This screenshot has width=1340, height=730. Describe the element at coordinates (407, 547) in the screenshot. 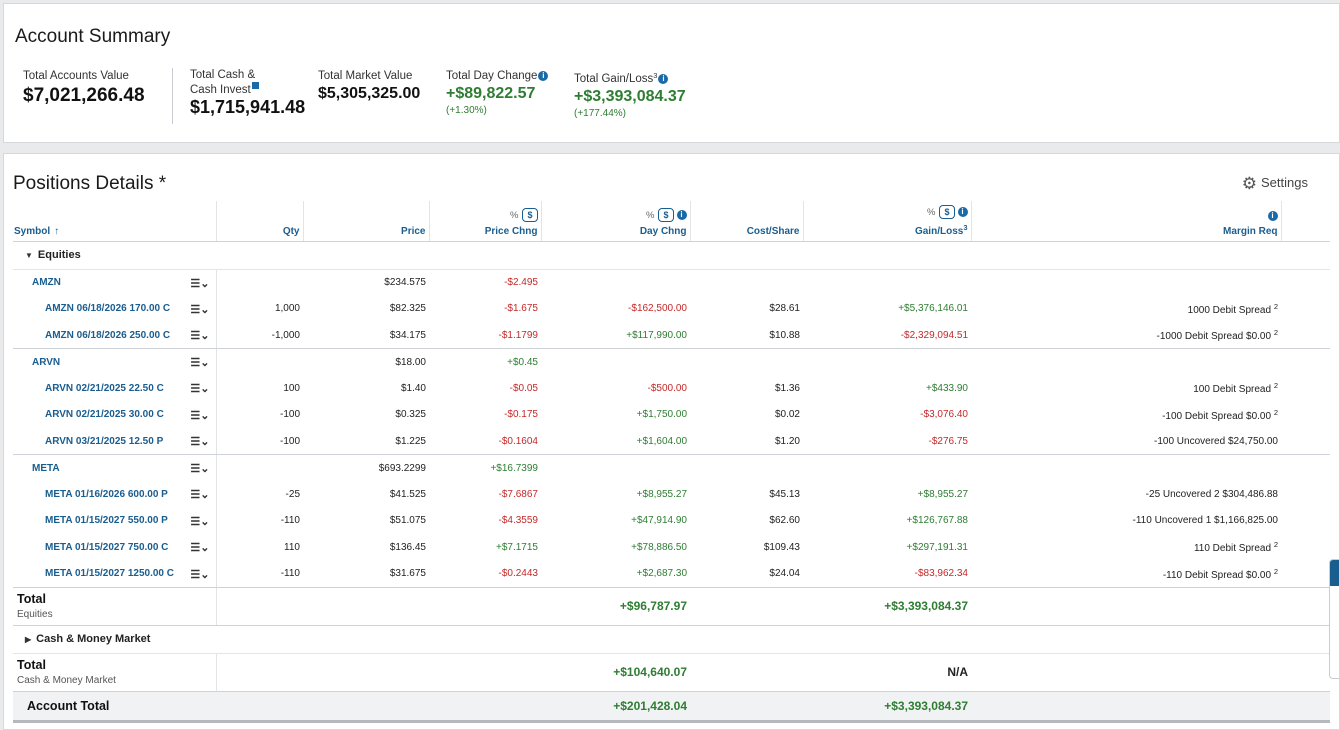

I see `price-cell: $136.45` at that location.